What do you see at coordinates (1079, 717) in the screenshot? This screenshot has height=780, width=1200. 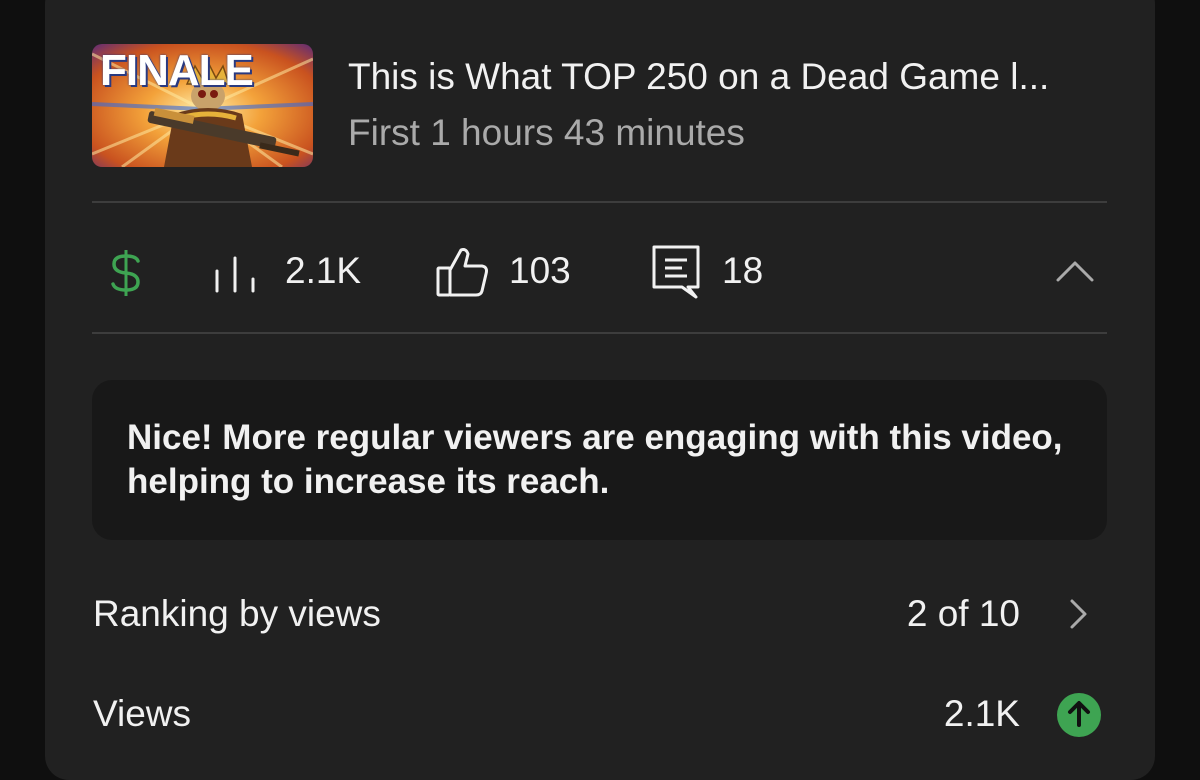 I see `trend-up-icon` at bounding box center [1079, 717].